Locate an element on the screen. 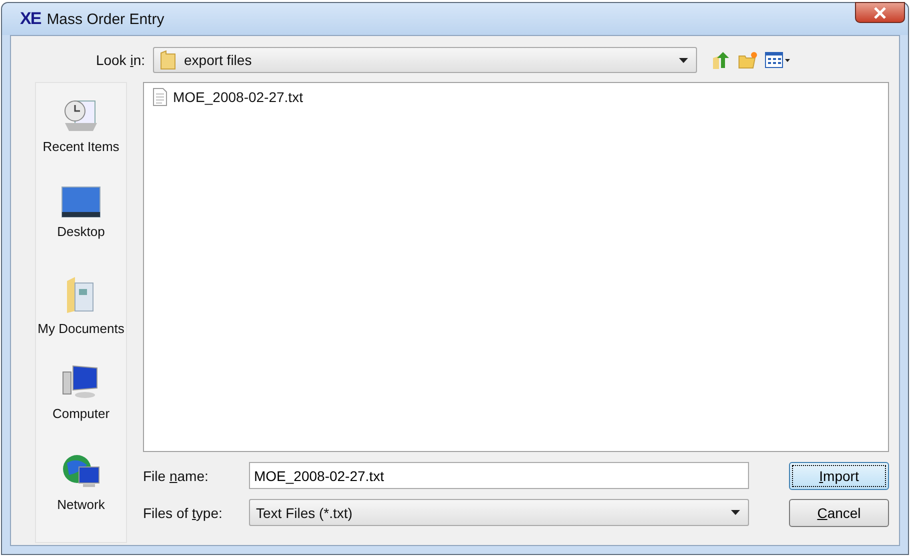 This screenshot has width=910, height=557. look-in-dropdown: export files is located at coordinates (425, 60).